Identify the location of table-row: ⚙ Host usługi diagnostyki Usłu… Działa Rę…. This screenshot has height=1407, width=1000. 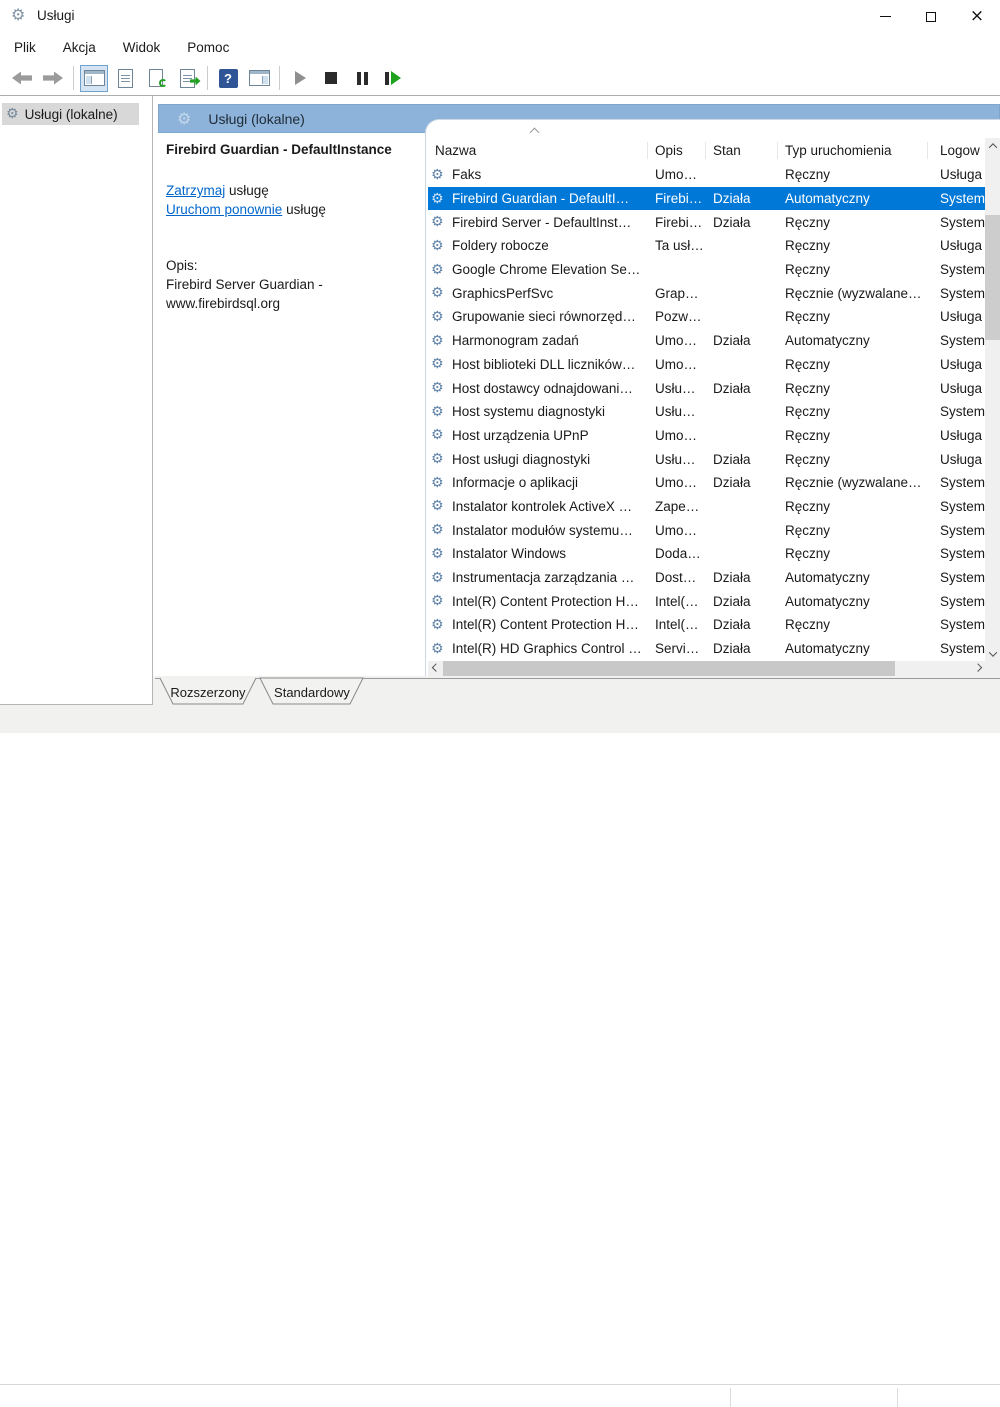
(706, 459).